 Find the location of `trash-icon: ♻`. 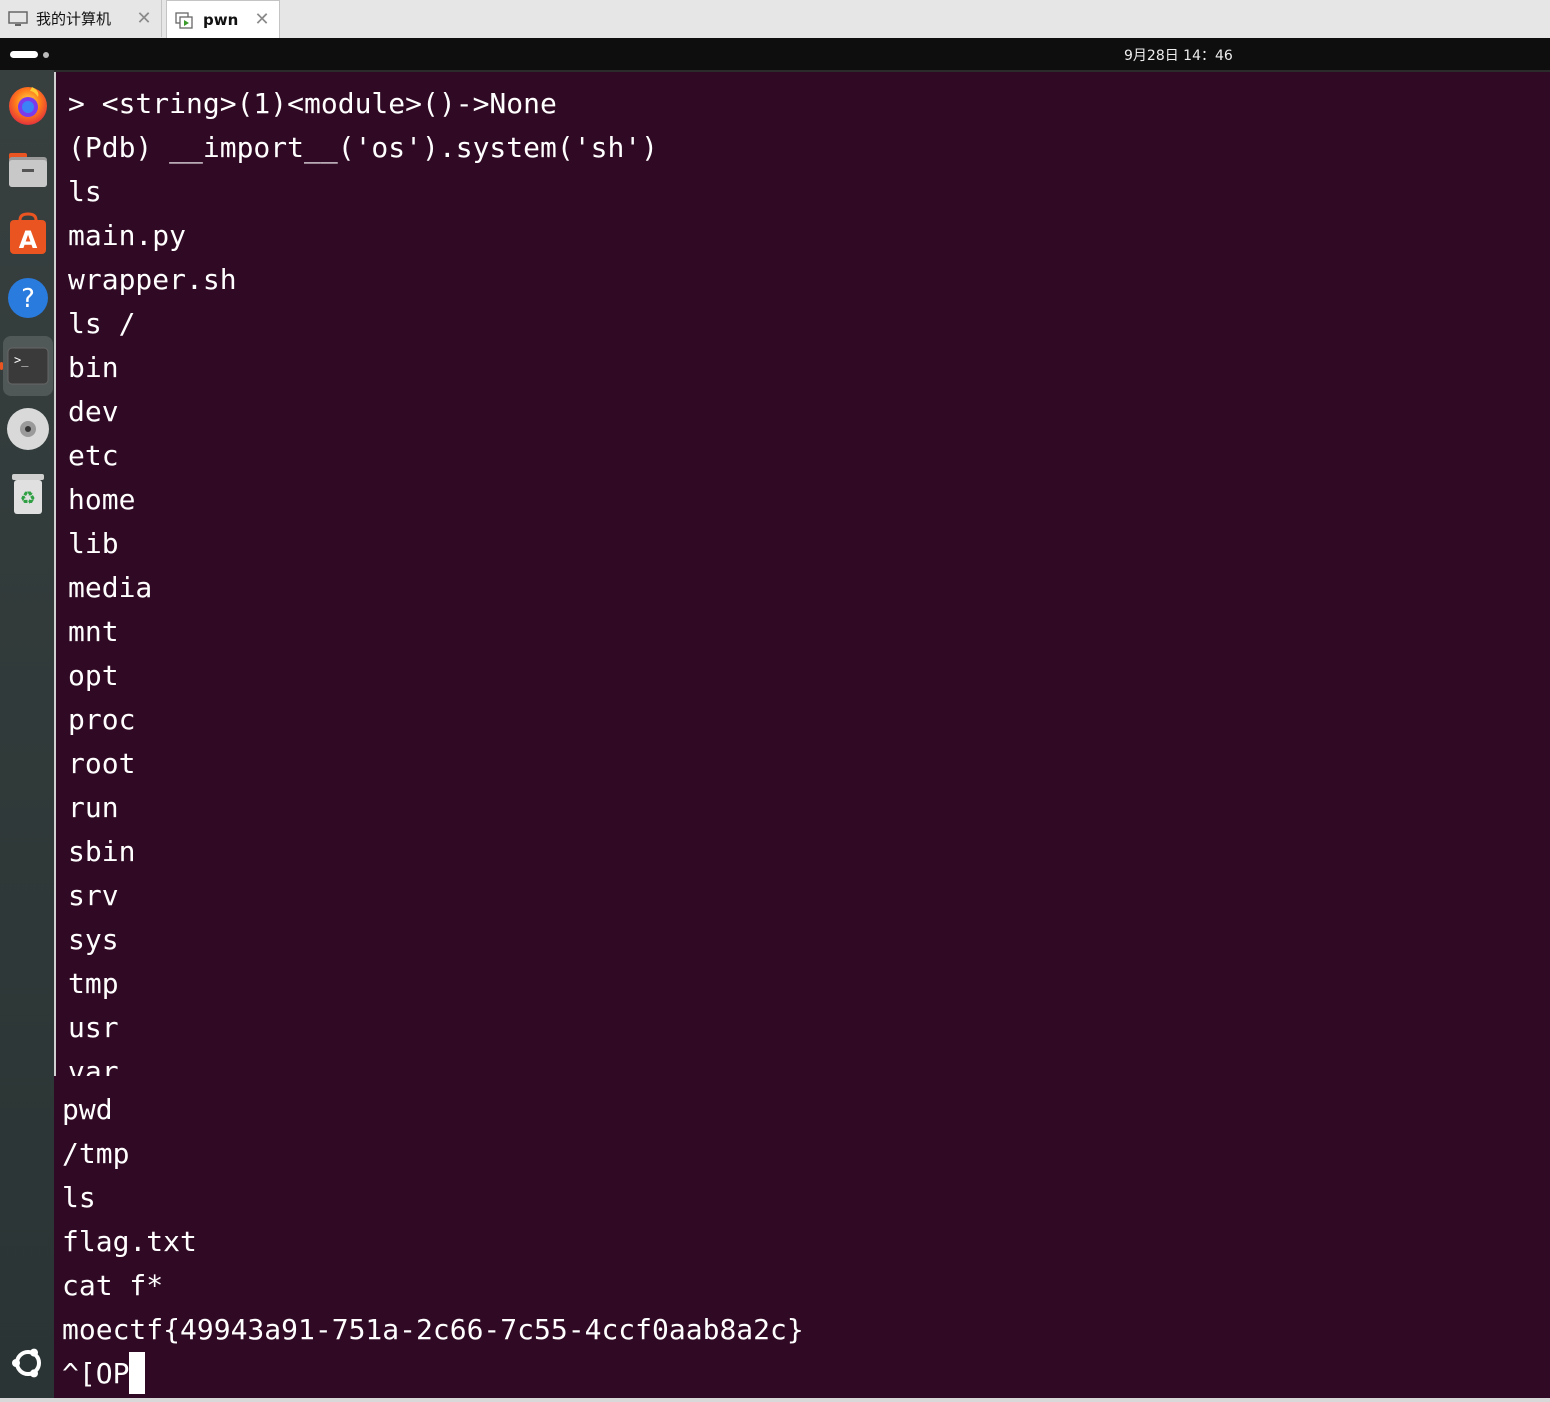

trash-icon: ♻ is located at coordinates (28, 493).